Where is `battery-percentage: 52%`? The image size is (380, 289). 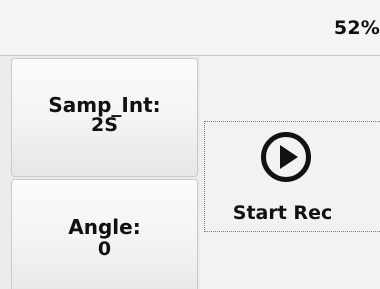 battery-percentage: 52% is located at coordinates (356, 28).